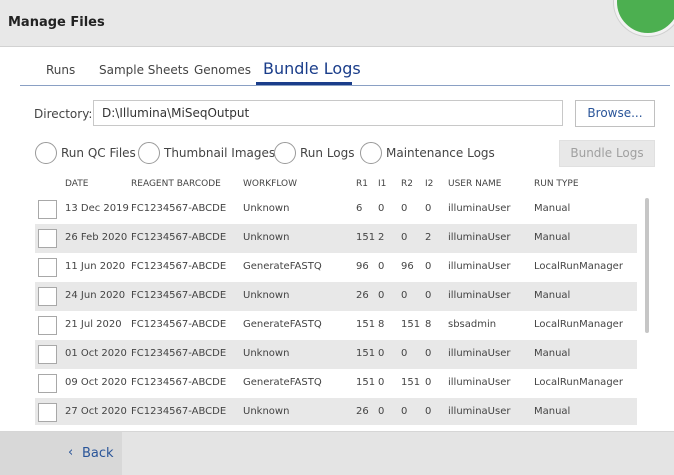 This screenshot has height=475, width=674. I want to click on cell-date: 26 Feb 2020, so click(96, 237).